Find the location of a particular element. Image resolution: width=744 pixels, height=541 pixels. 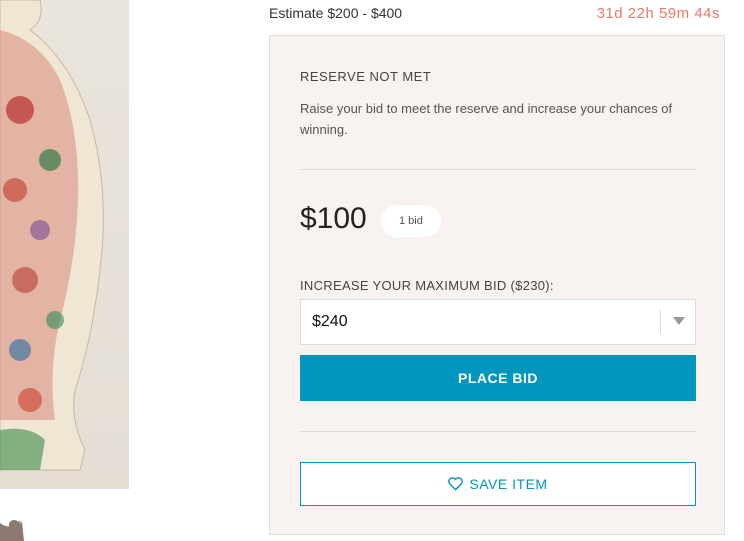

twitter-icon is located at coordinates (12, 529).